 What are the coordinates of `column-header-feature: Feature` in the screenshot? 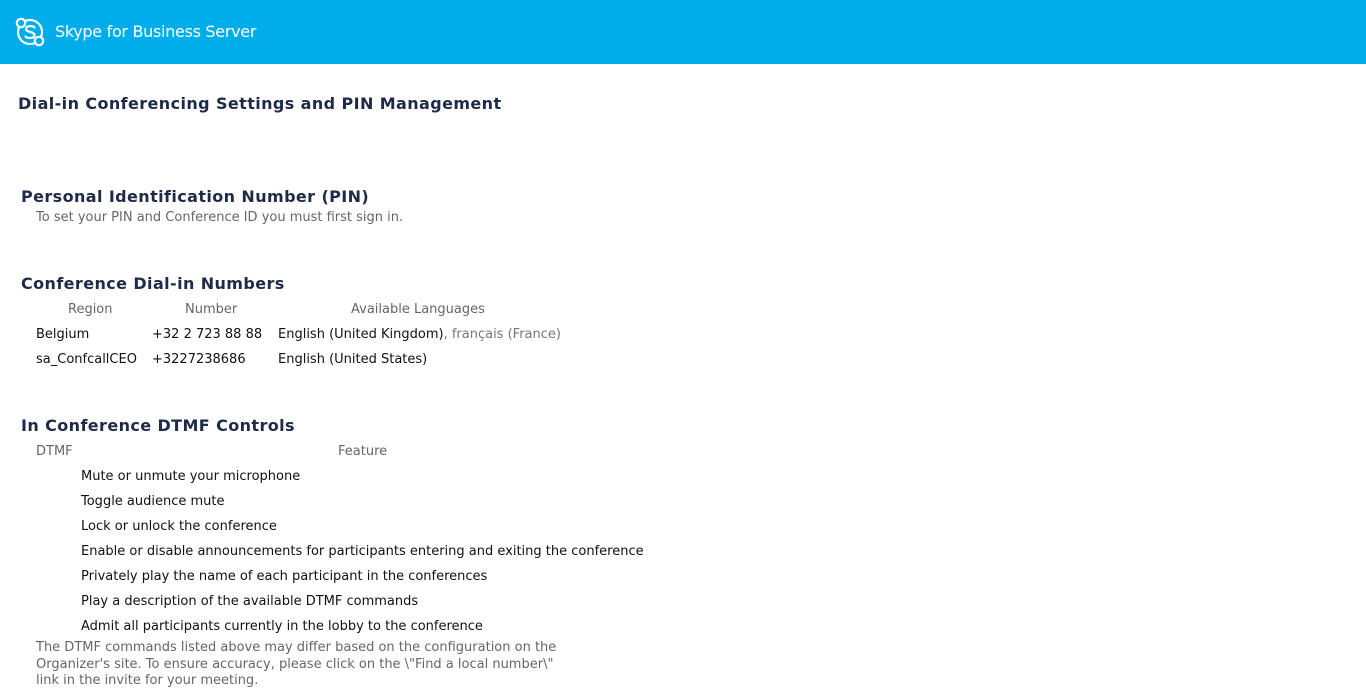 It's located at (363, 451).